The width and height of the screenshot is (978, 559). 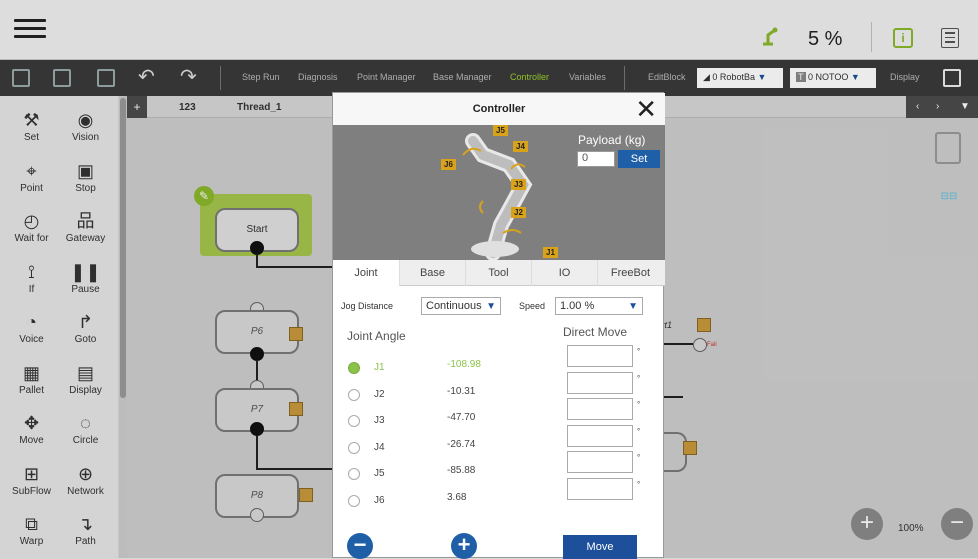 I want to click on minus-button: −, so click(x=360, y=546).